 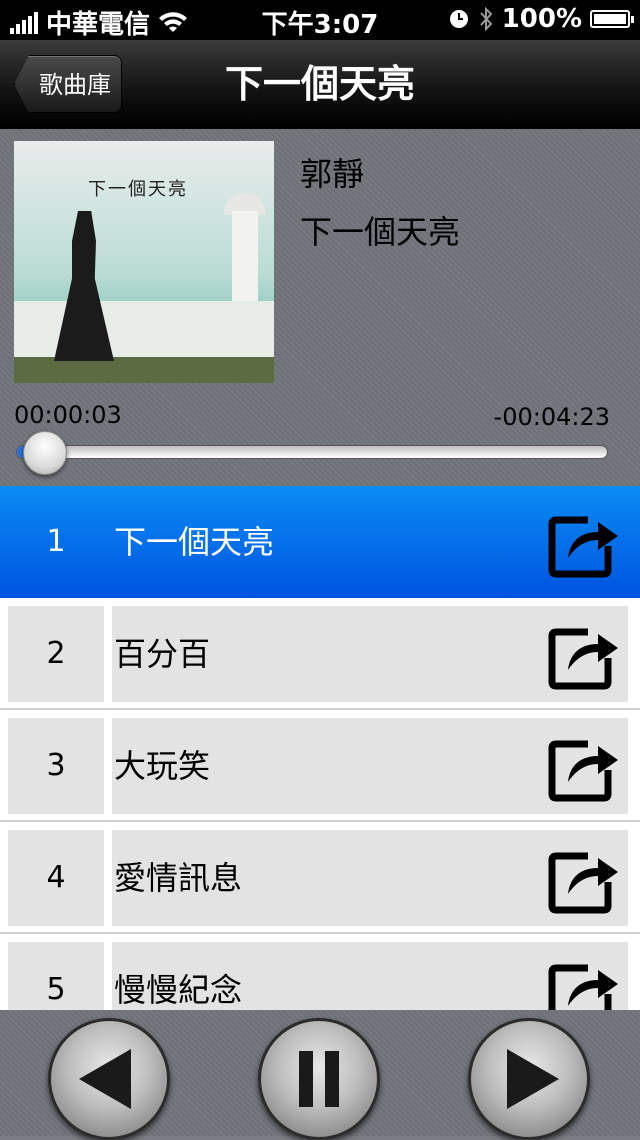 What do you see at coordinates (84, 286) in the screenshot?
I see `singer-figure` at bounding box center [84, 286].